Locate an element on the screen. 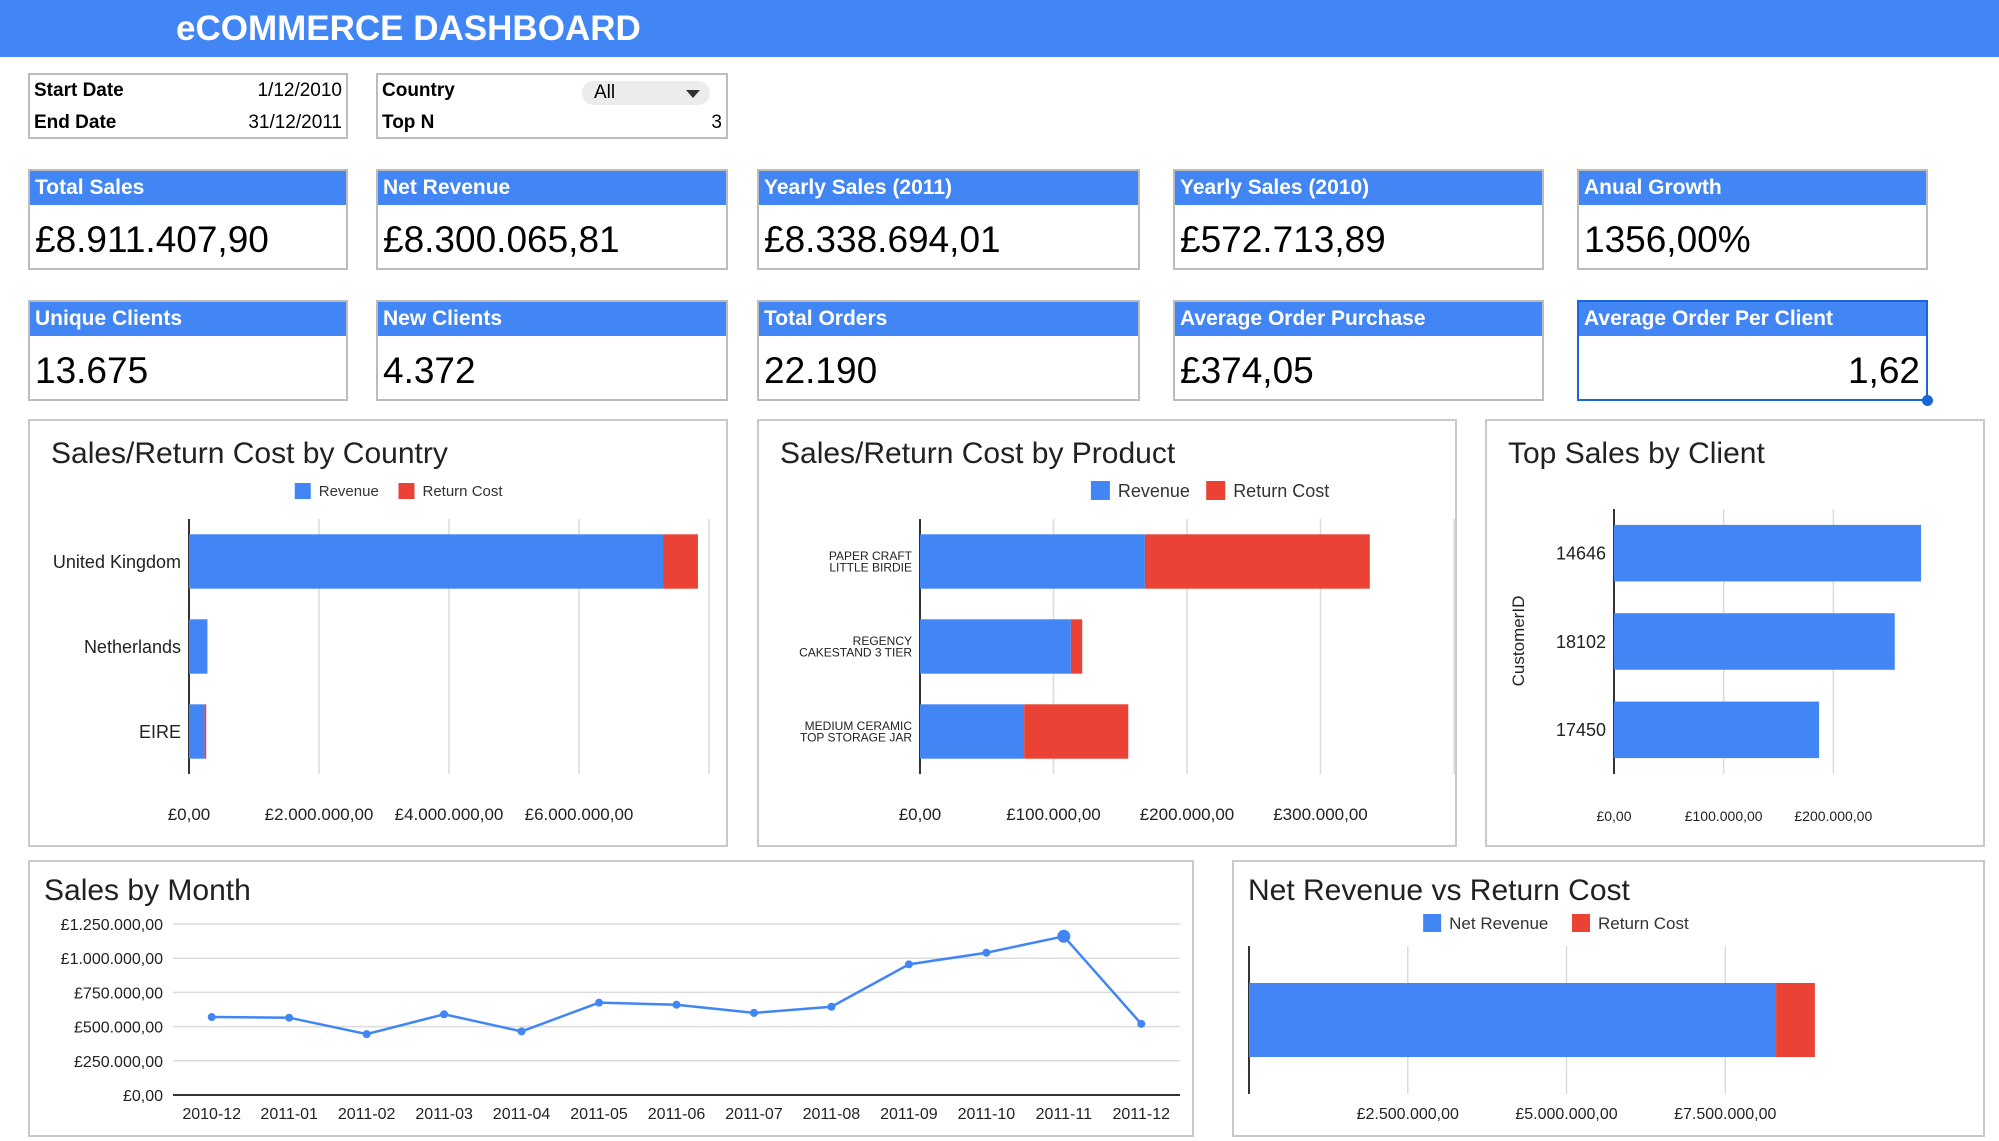 The width and height of the screenshot is (1999, 1141). category-label: LITTLE BIRDIE is located at coordinates (870, 567).